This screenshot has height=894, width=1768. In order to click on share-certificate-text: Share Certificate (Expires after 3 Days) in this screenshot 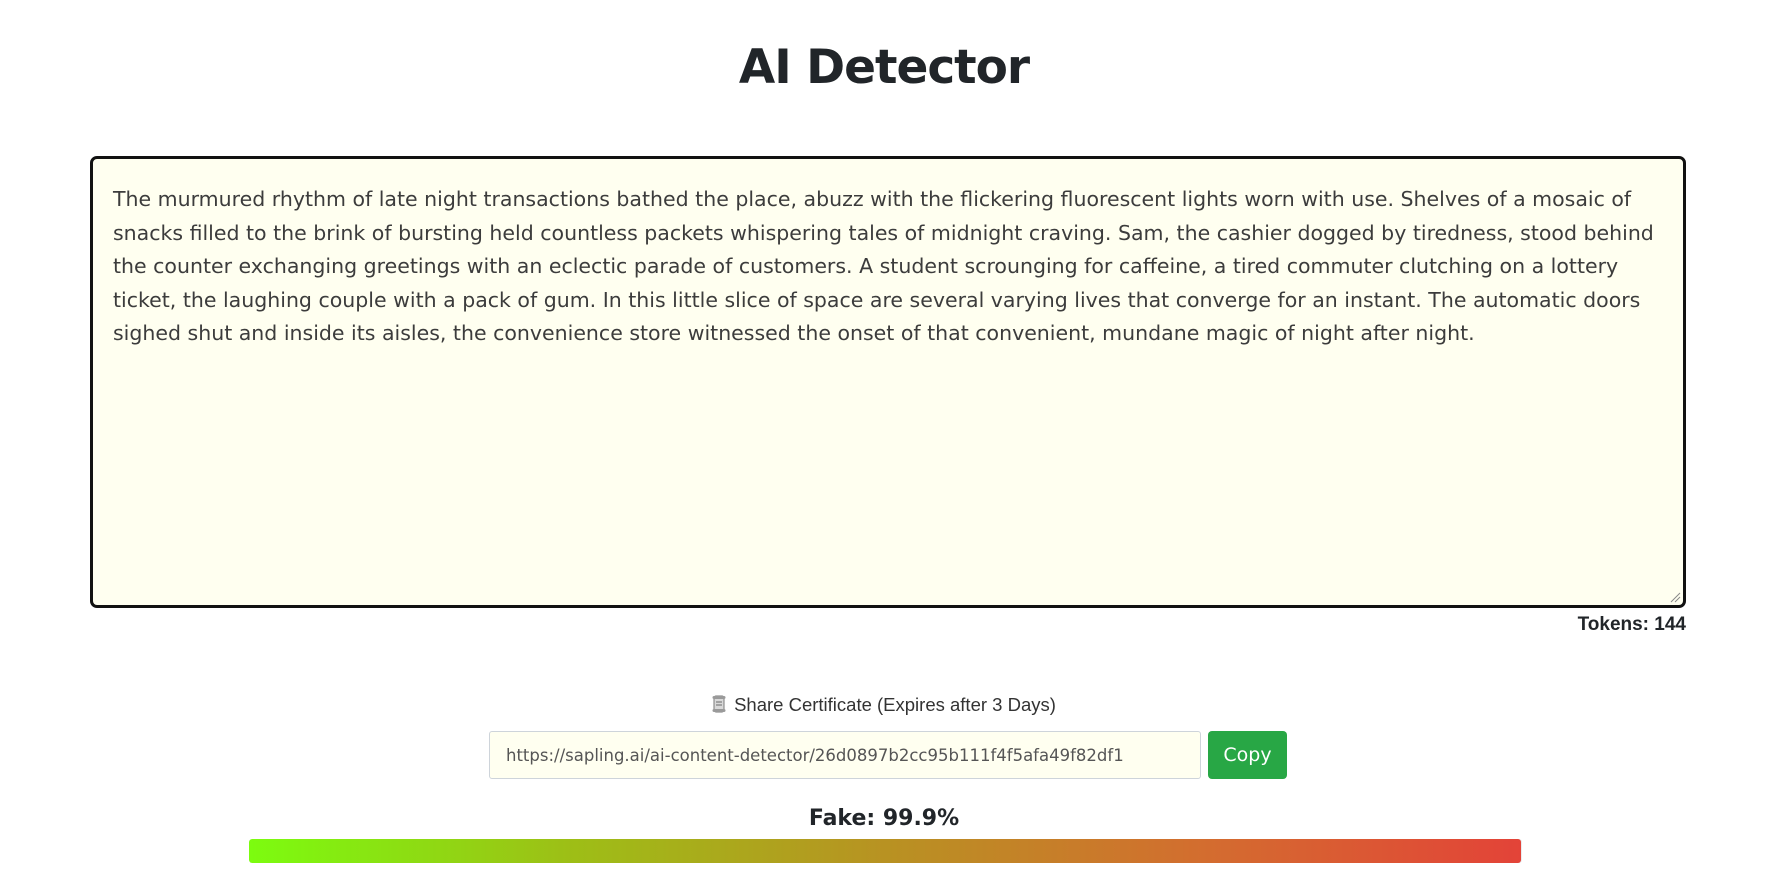, I will do `click(895, 704)`.